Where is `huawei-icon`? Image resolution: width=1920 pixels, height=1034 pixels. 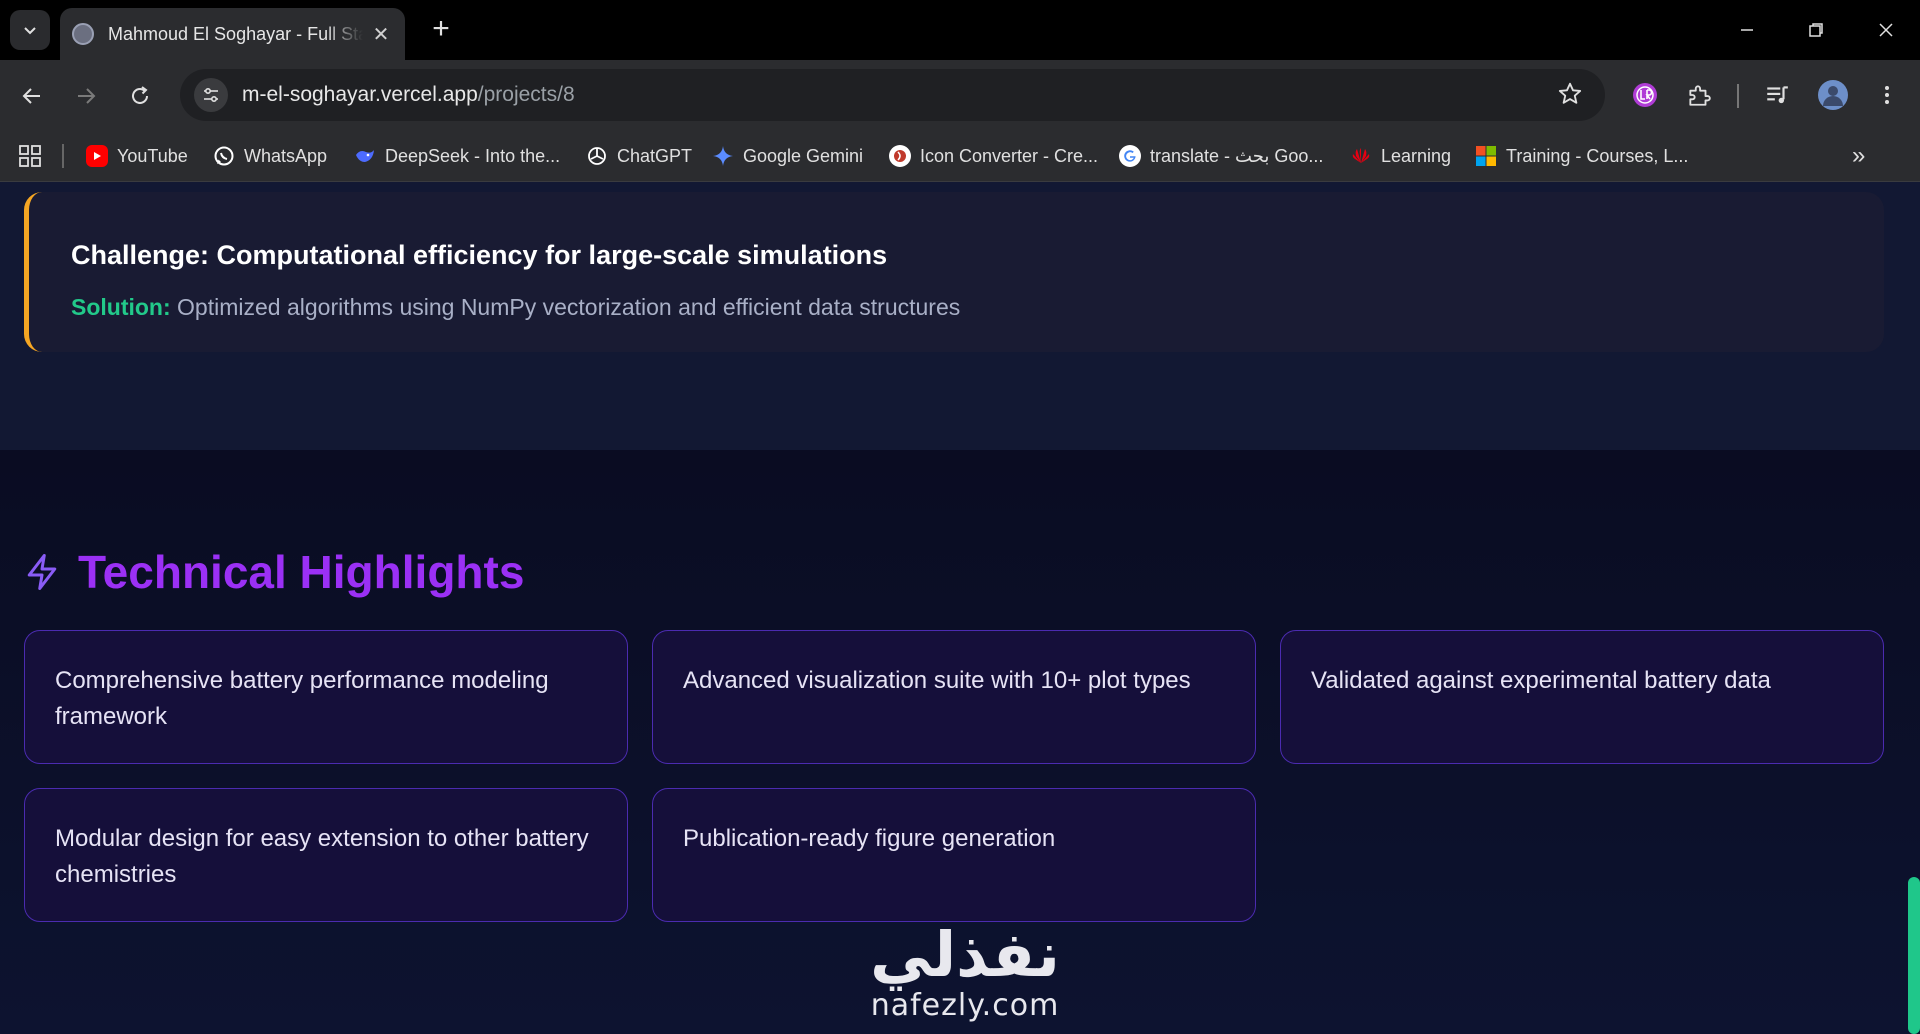
huawei-icon is located at coordinates (1361, 156).